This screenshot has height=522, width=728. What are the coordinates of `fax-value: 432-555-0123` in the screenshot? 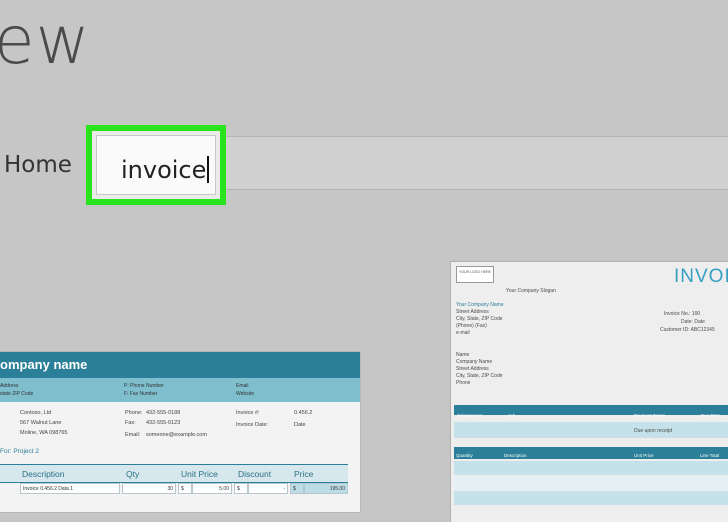 It's located at (163, 423).